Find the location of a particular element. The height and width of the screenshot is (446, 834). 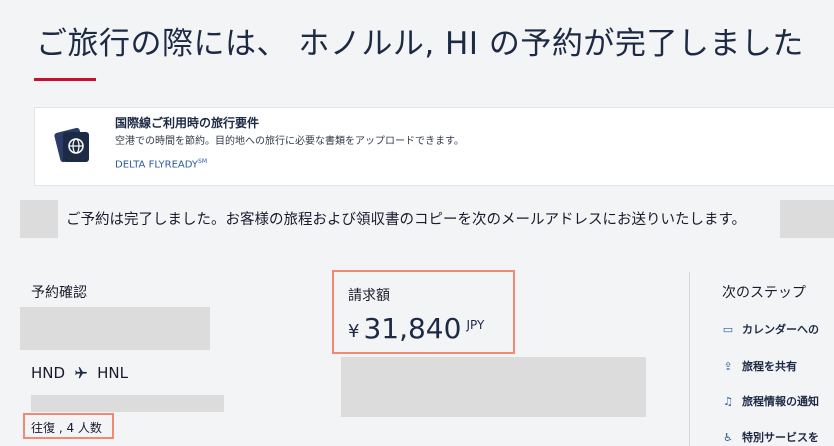

redacted-block-left is located at coordinates (39, 219).